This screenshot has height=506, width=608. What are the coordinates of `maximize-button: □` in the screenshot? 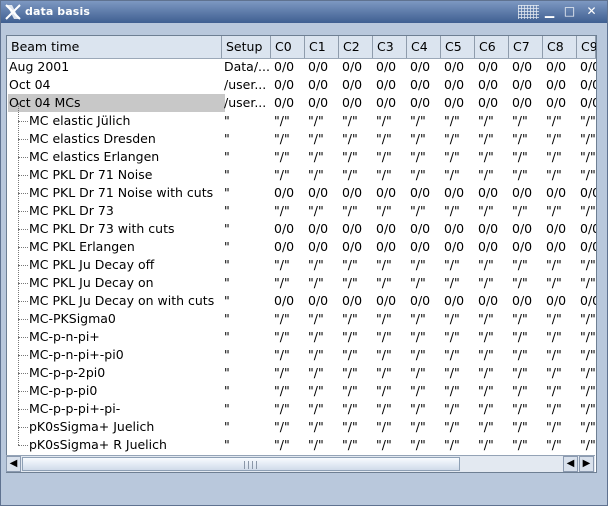 It's located at (569, 11).